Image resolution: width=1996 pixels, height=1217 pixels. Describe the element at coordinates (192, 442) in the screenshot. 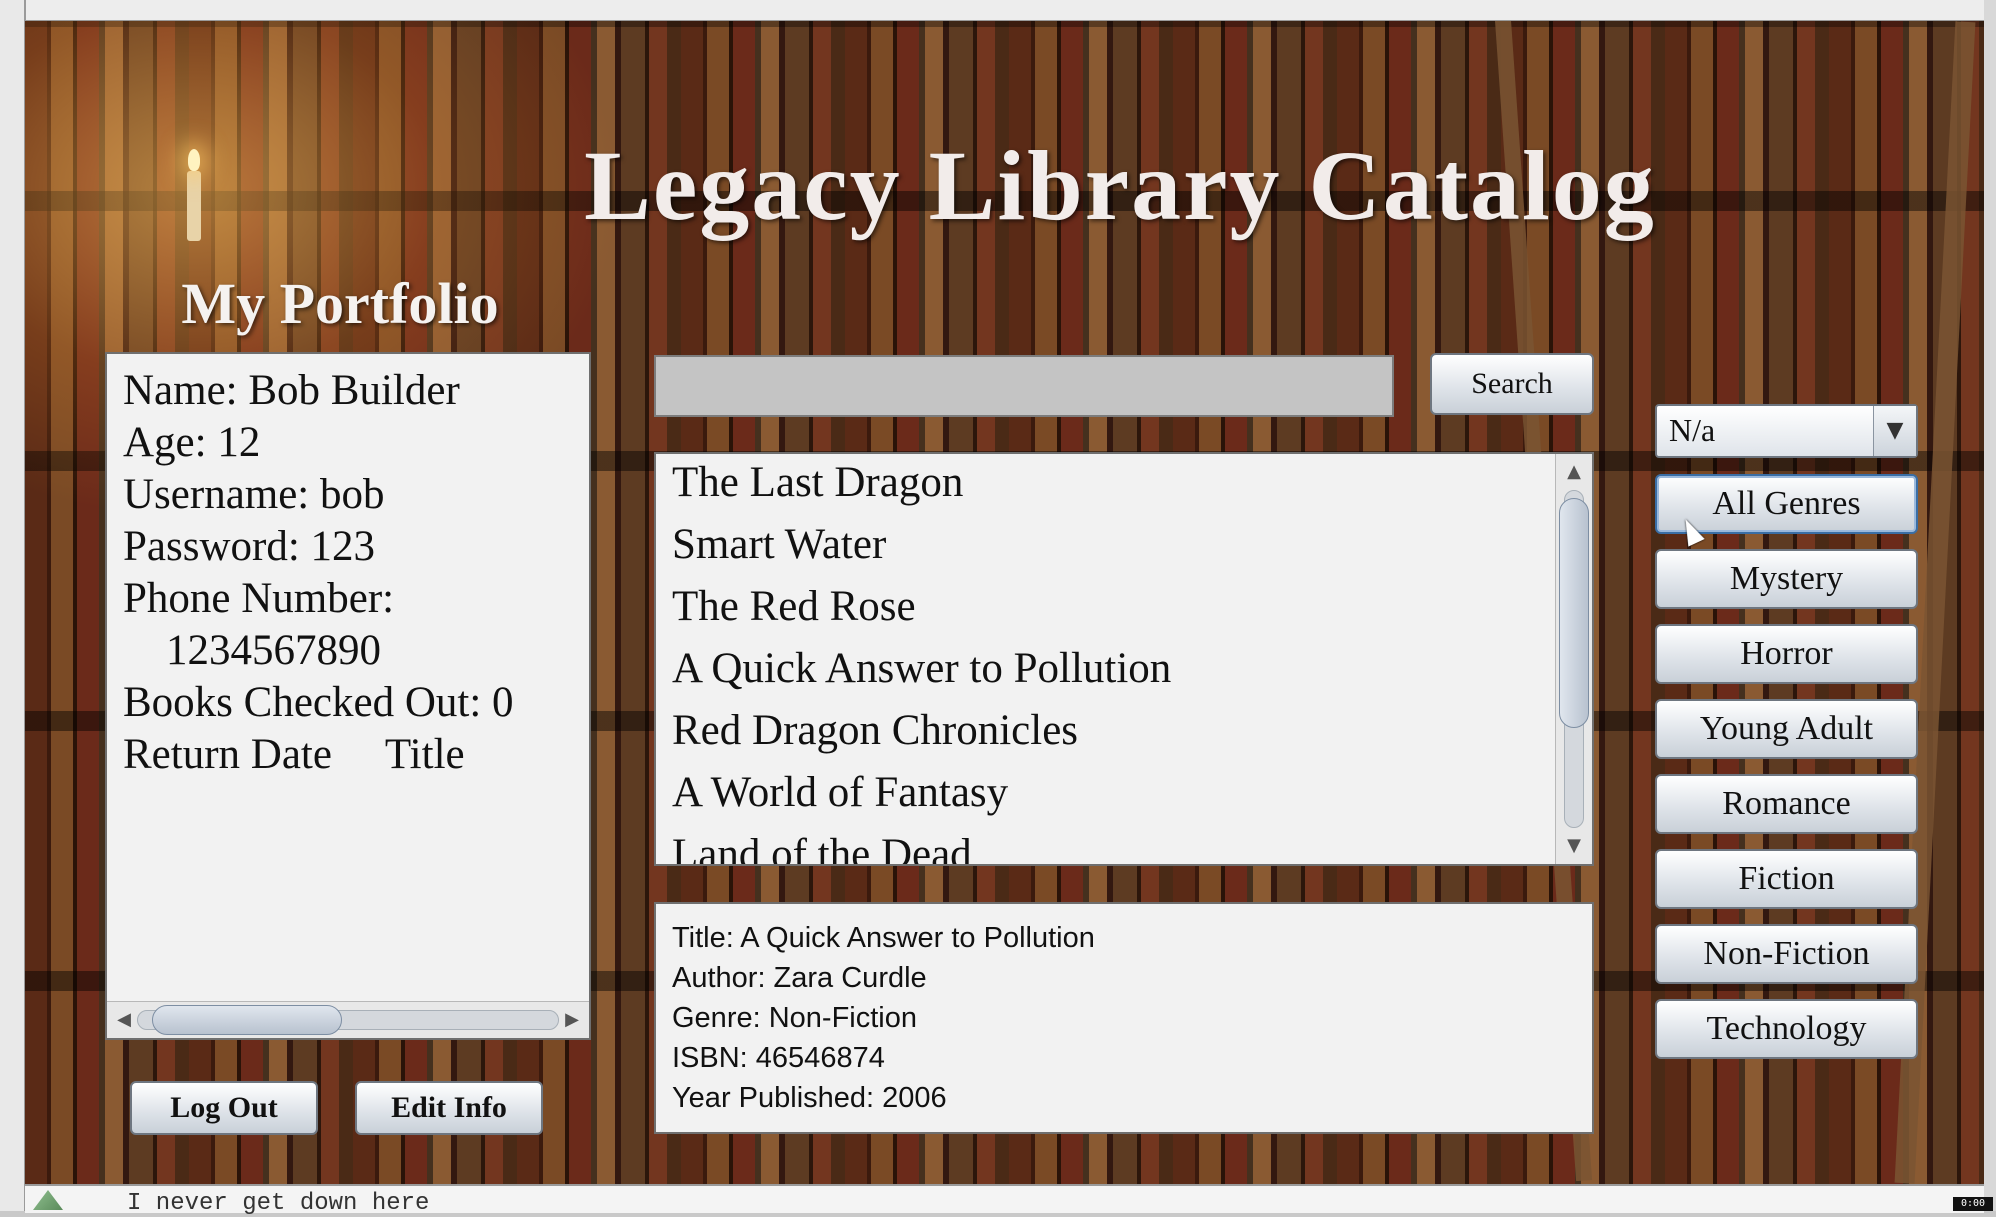

I see `portfolio-age: Age: 12` at that location.